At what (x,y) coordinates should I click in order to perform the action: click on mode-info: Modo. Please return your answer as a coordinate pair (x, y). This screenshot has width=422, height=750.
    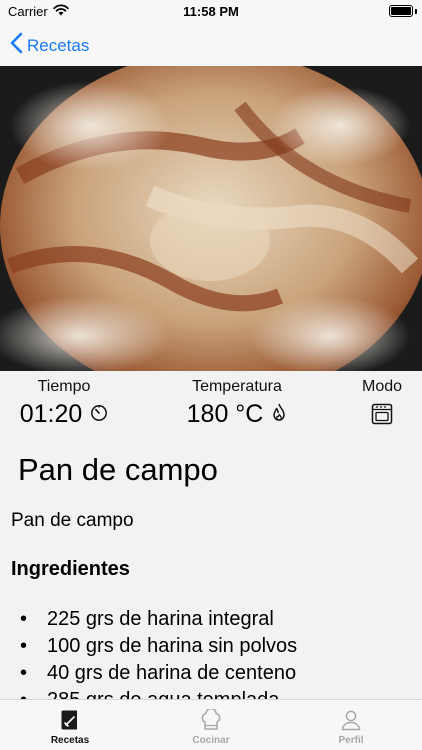
    Looking at the image, I should click on (382, 405).